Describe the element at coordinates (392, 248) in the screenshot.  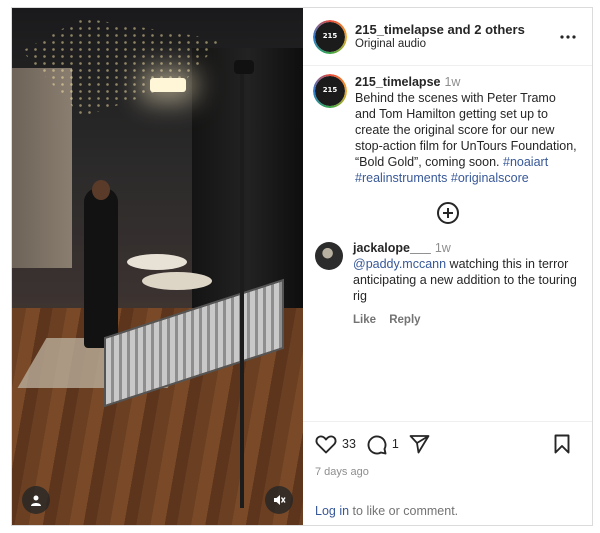
I see `comment-username: jackalope___` at that location.